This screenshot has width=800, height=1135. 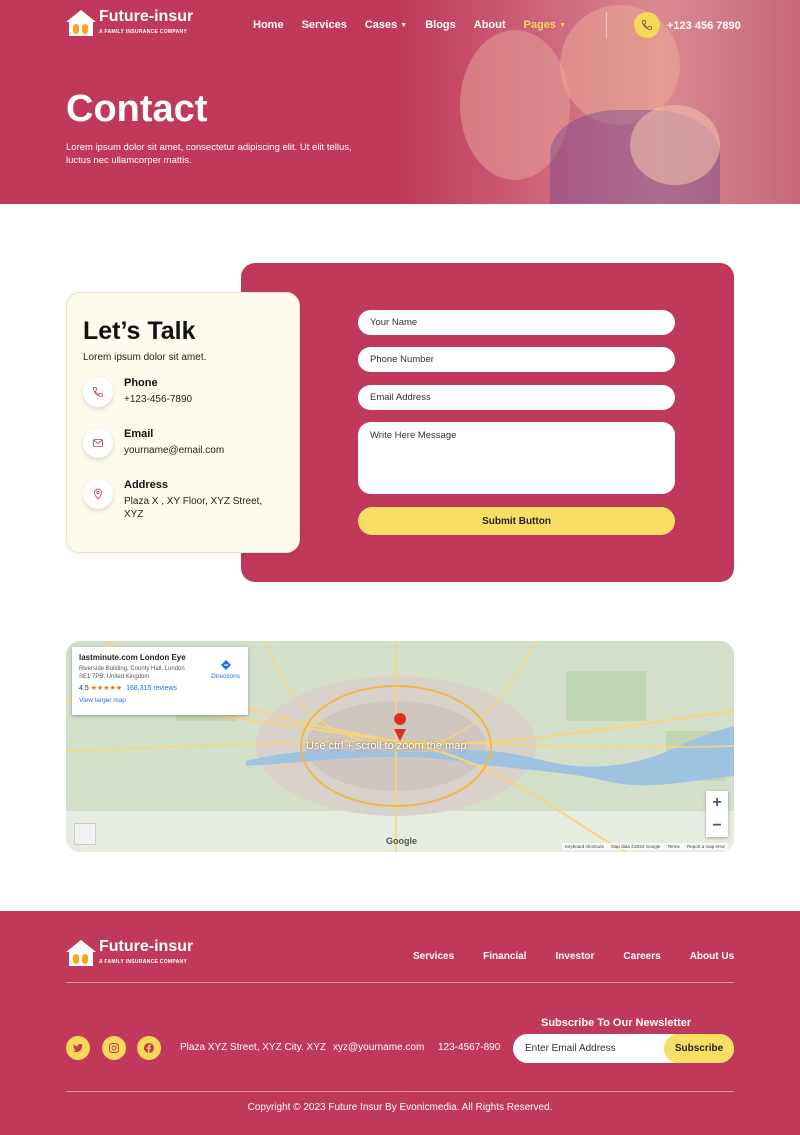 What do you see at coordinates (516, 322) in the screenshot?
I see `your-name-input` at bounding box center [516, 322].